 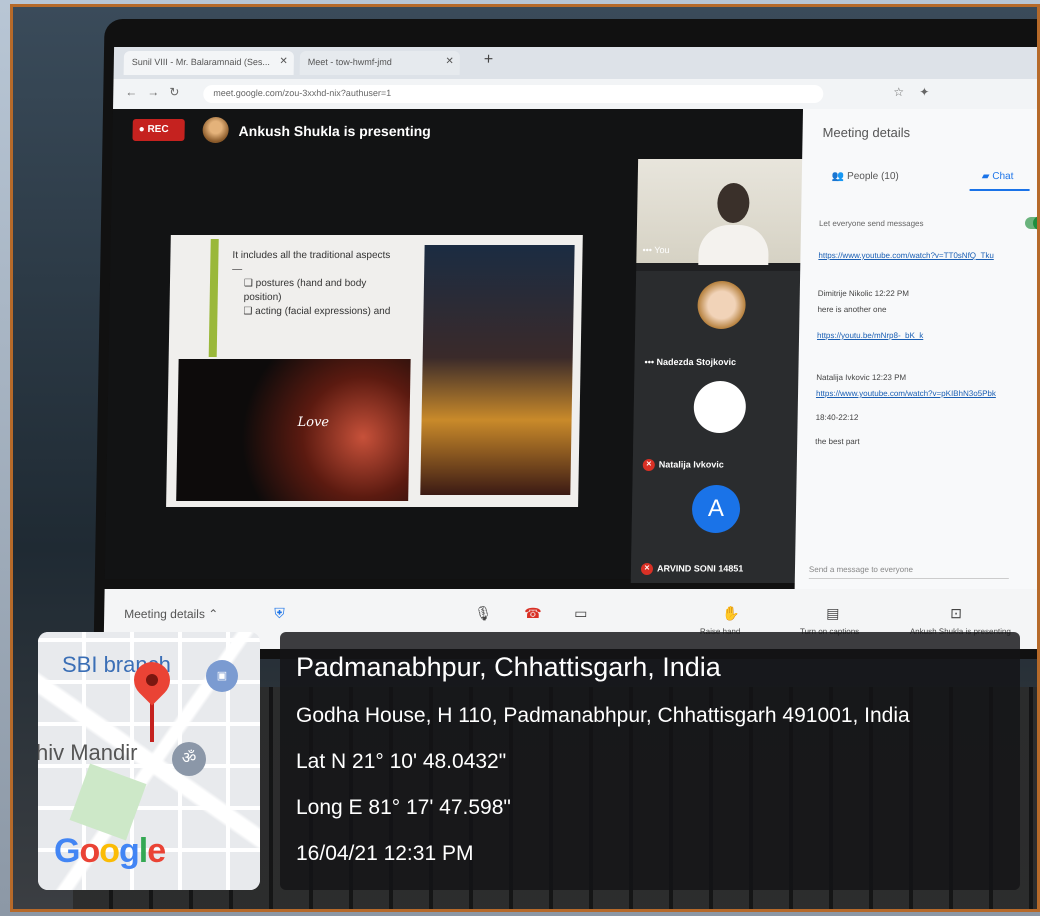 What do you see at coordinates (581, 613) in the screenshot?
I see `camera-icon: ▭` at bounding box center [581, 613].